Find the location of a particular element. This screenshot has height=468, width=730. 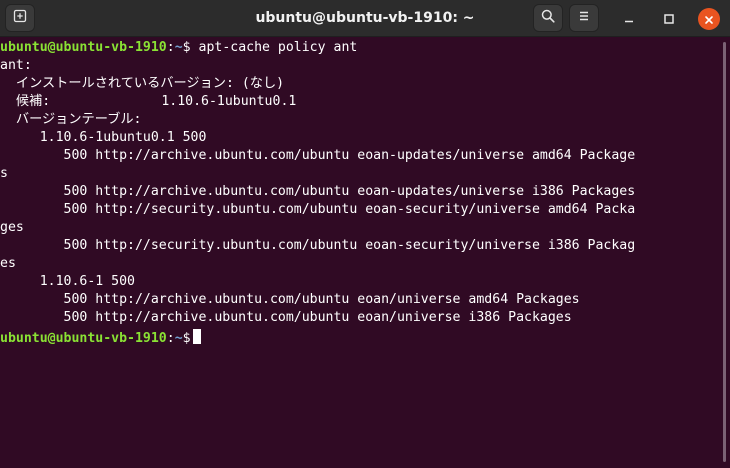

minimize-icon is located at coordinates (629, 19).